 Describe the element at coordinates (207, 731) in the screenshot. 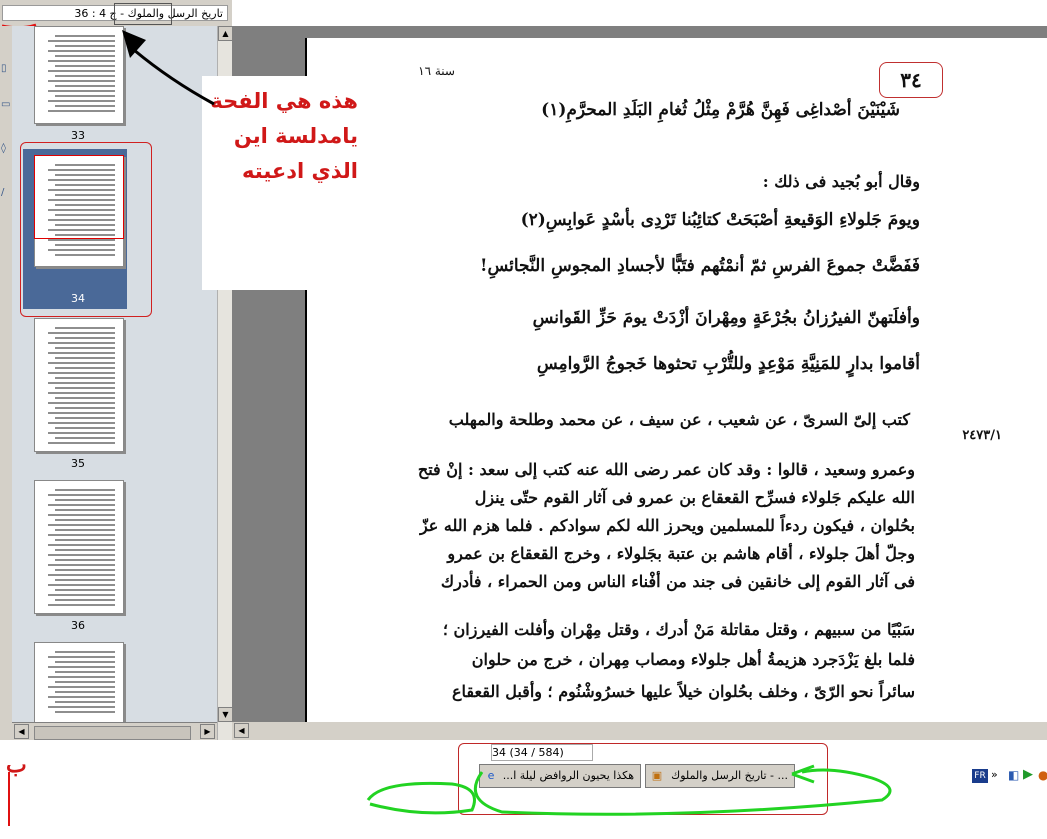

I see `scroll-right-arrow-icon: ▶` at that location.